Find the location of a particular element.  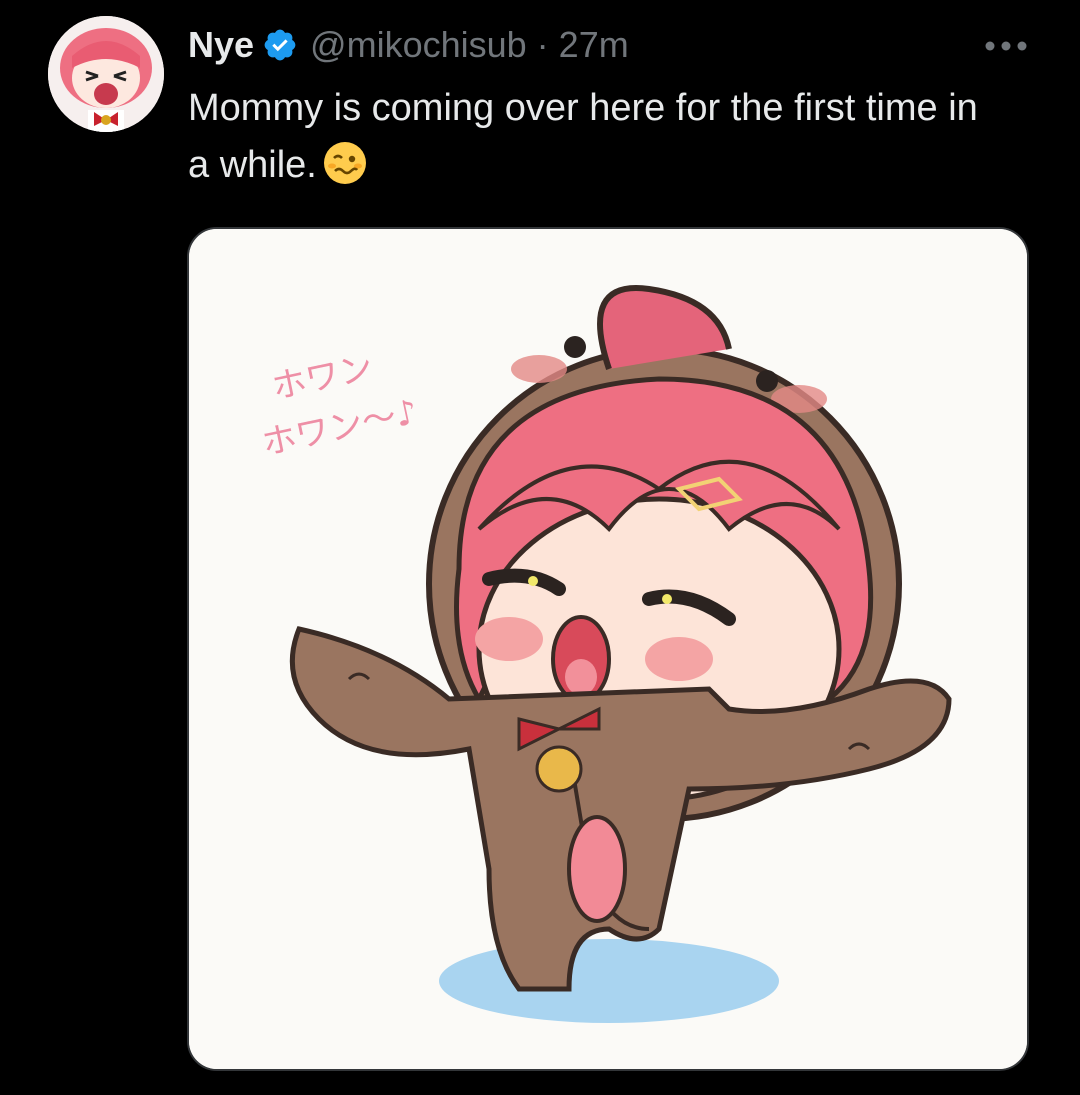

tweet-timestamp: 27m is located at coordinates (594, 45).